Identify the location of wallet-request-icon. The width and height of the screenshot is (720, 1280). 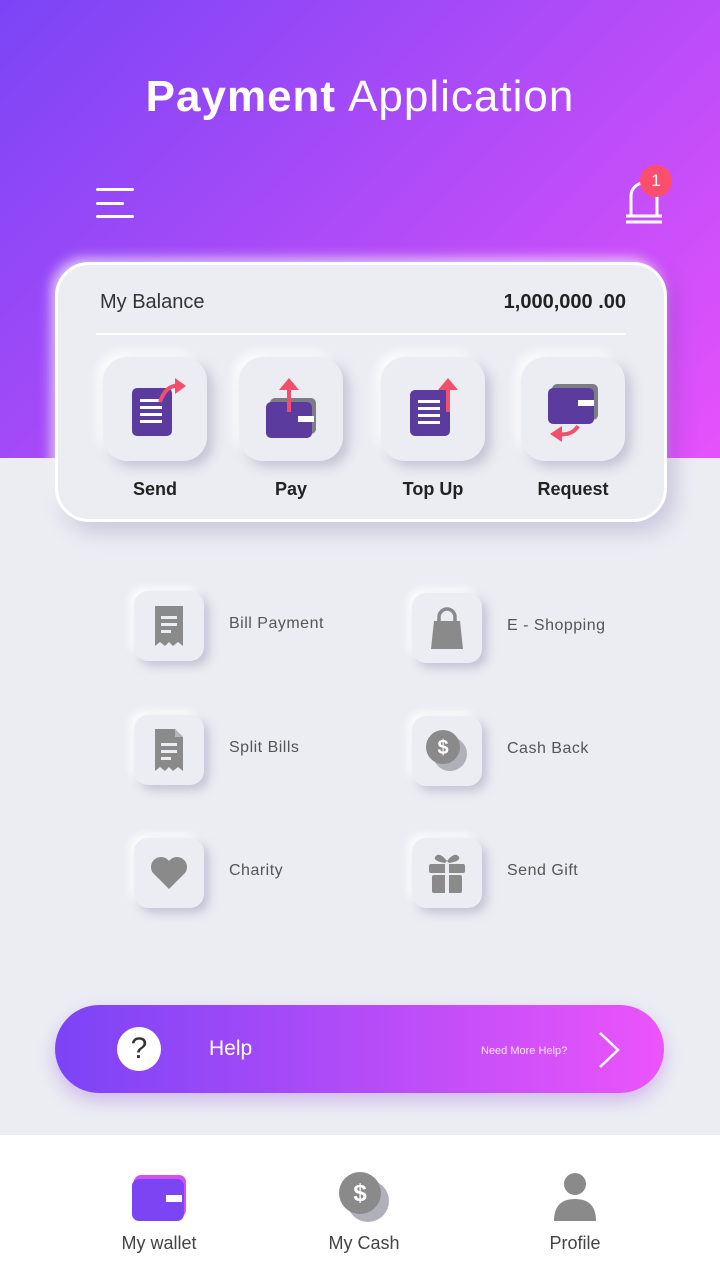
(573, 409).